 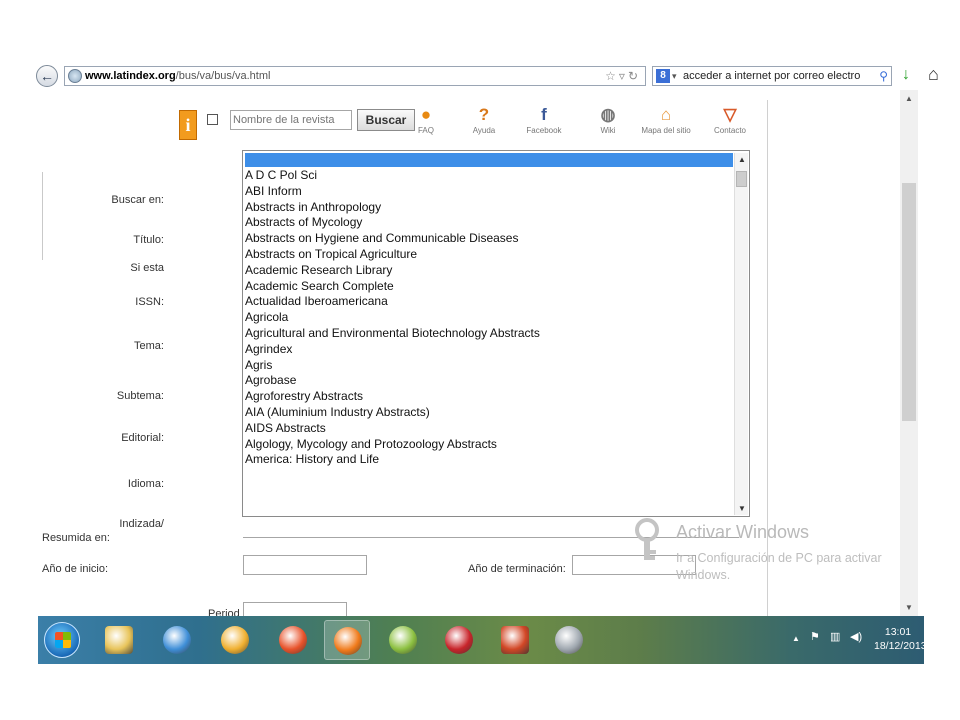 What do you see at coordinates (817, 638) in the screenshot?
I see `action-center-icon: ⚑` at bounding box center [817, 638].